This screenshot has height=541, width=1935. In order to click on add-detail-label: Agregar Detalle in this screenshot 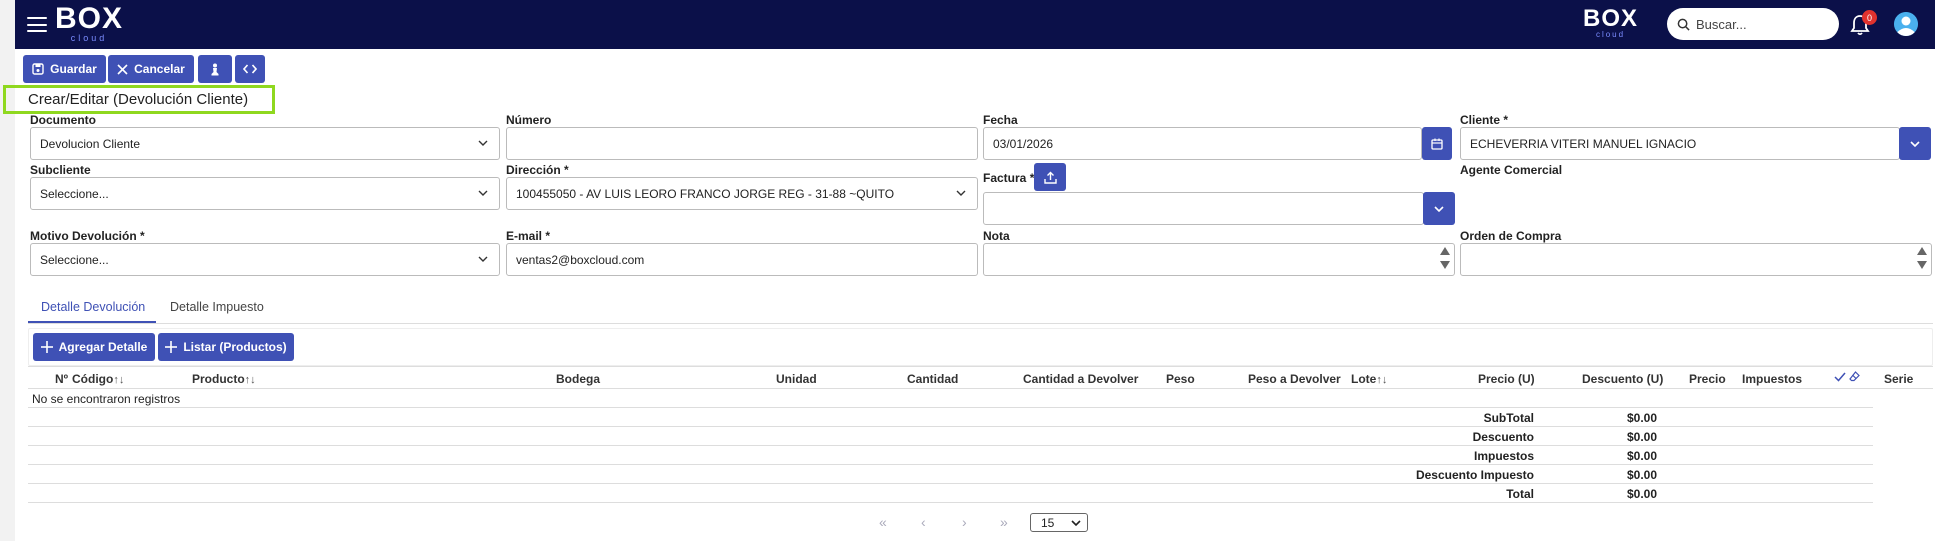, I will do `click(103, 347)`.